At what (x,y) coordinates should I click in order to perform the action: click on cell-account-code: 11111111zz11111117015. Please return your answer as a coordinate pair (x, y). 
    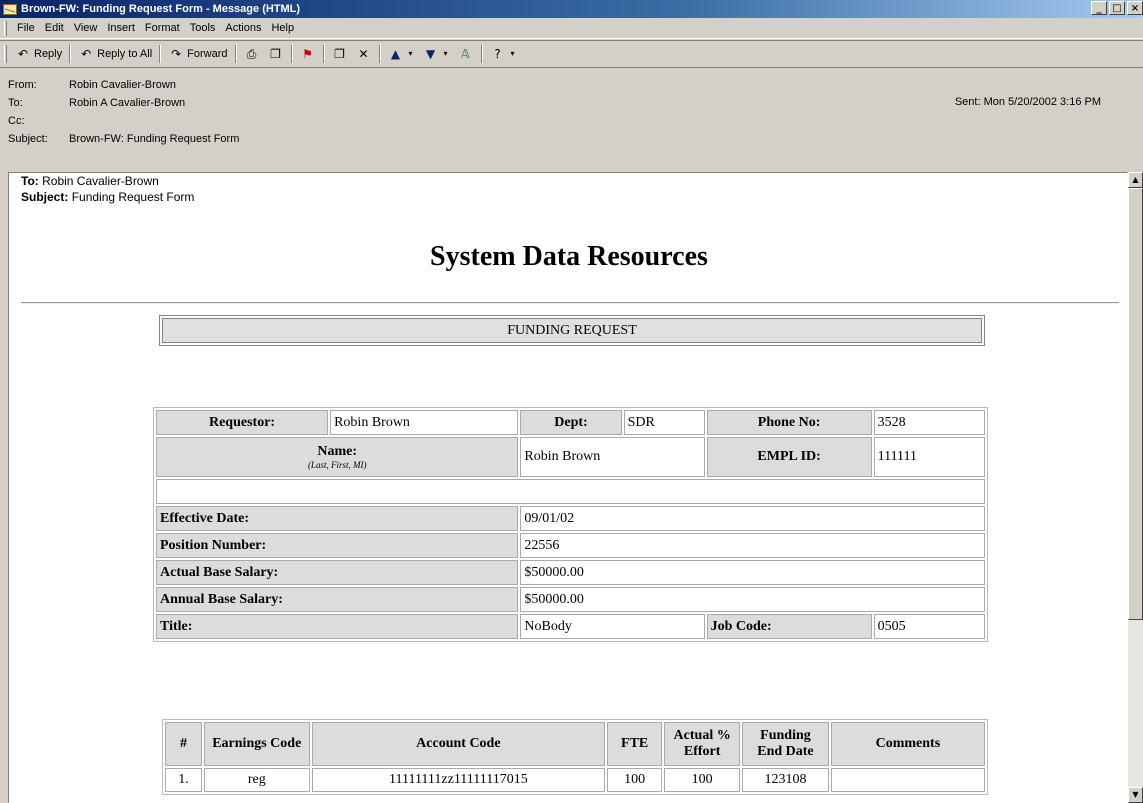
    Looking at the image, I should click on (458, 780).